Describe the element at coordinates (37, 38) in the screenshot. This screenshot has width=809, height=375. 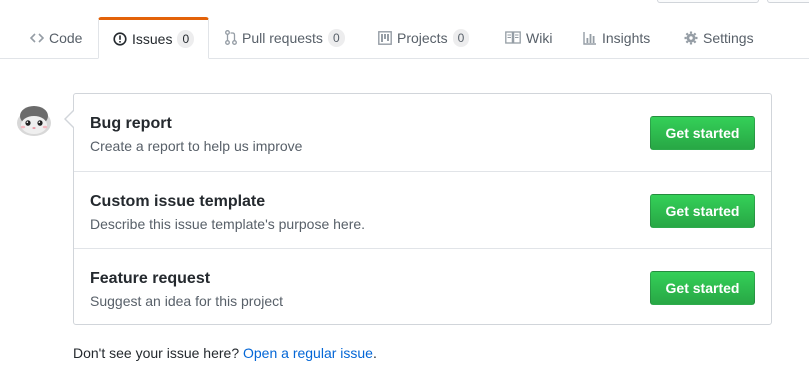
I see `code-icon` at that location.